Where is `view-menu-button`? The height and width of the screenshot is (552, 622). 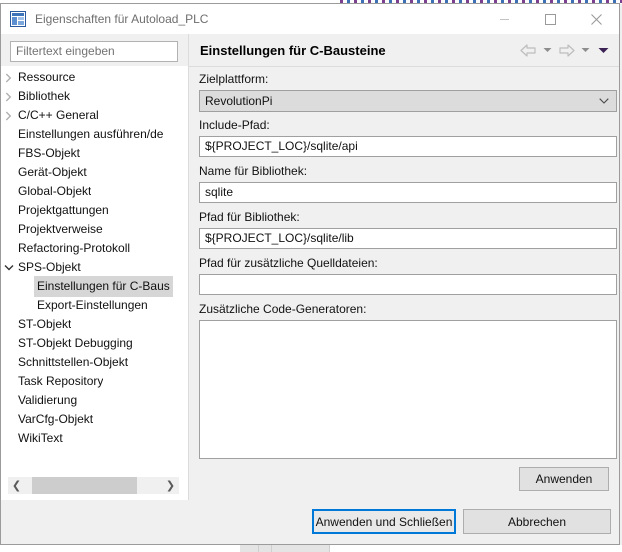
view-menu-button is located at coordinates (603, 50).